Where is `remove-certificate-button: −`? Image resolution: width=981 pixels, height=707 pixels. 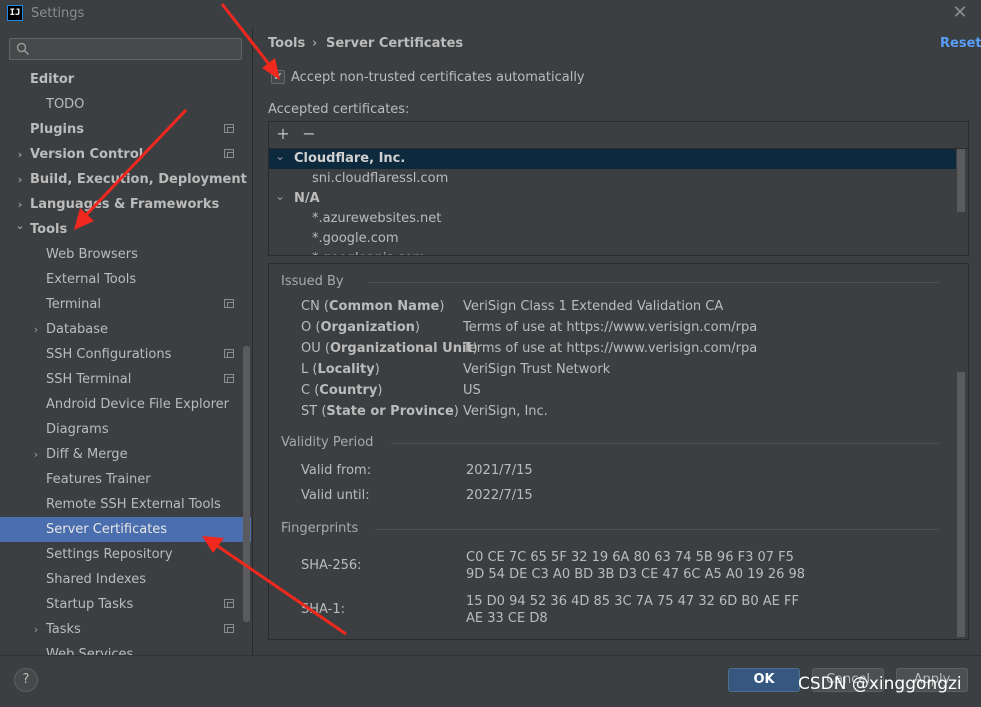
remove-certificate-button: − is located at coordinates (309, 134).